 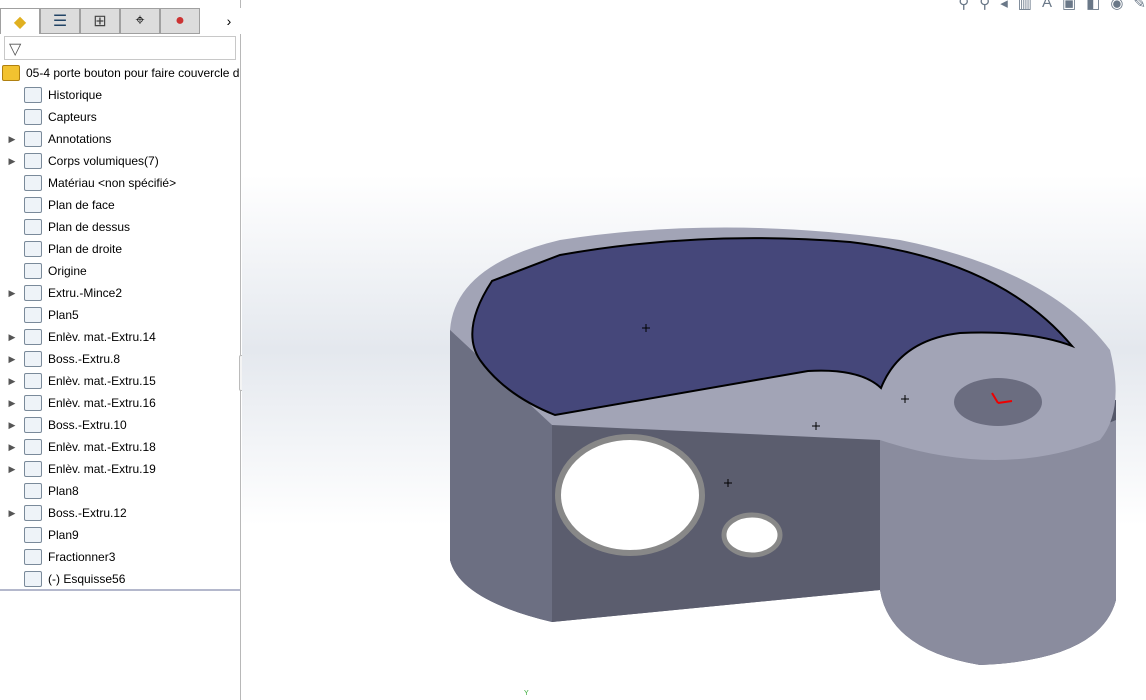 What do you see at coordinates (11, 73) in the screenshot?
I see `part-icon` at bounding box center [11, 73].